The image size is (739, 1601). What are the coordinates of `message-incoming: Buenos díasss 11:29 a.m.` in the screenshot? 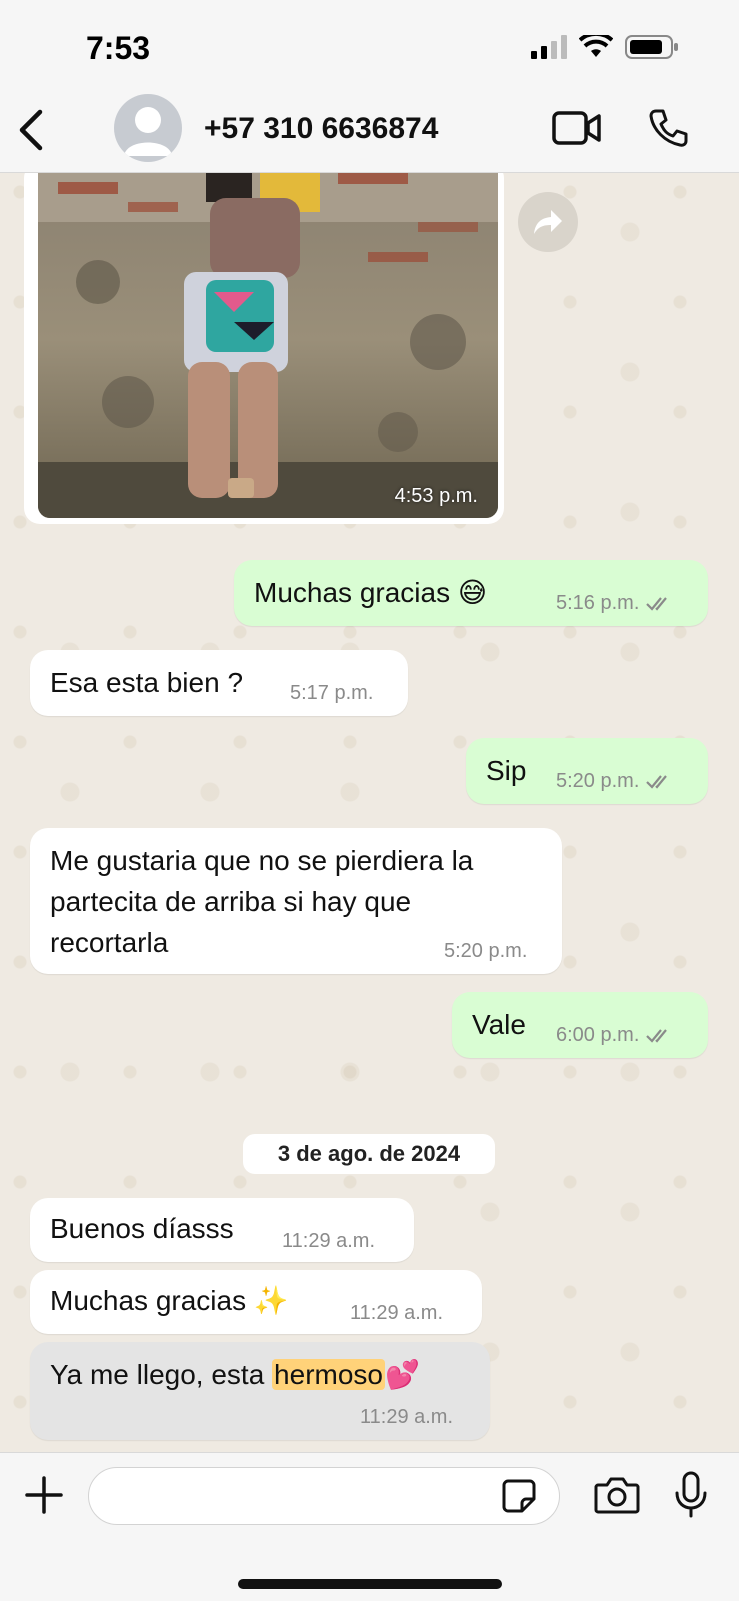 It's located at (222, 1230).